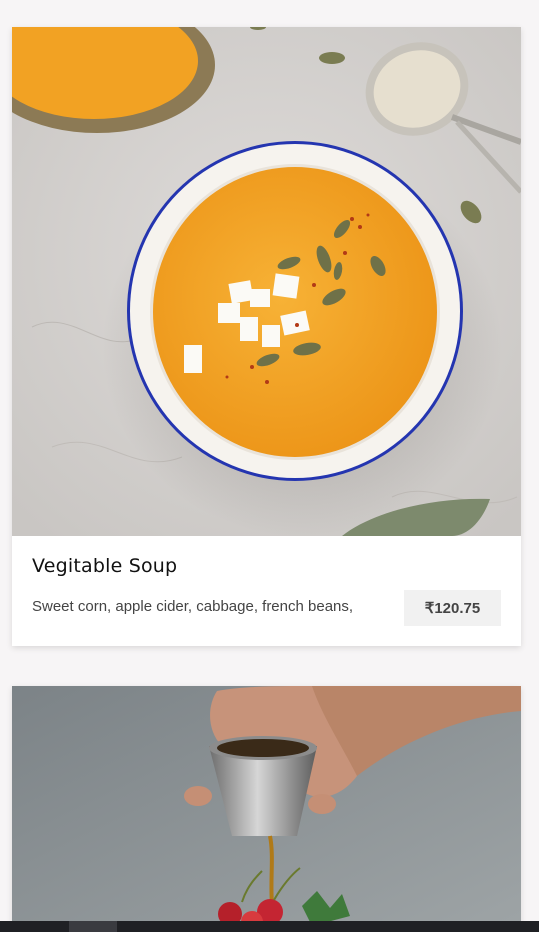 The image size is (539, 932). I want to click on taskbar, so click(269, 926).